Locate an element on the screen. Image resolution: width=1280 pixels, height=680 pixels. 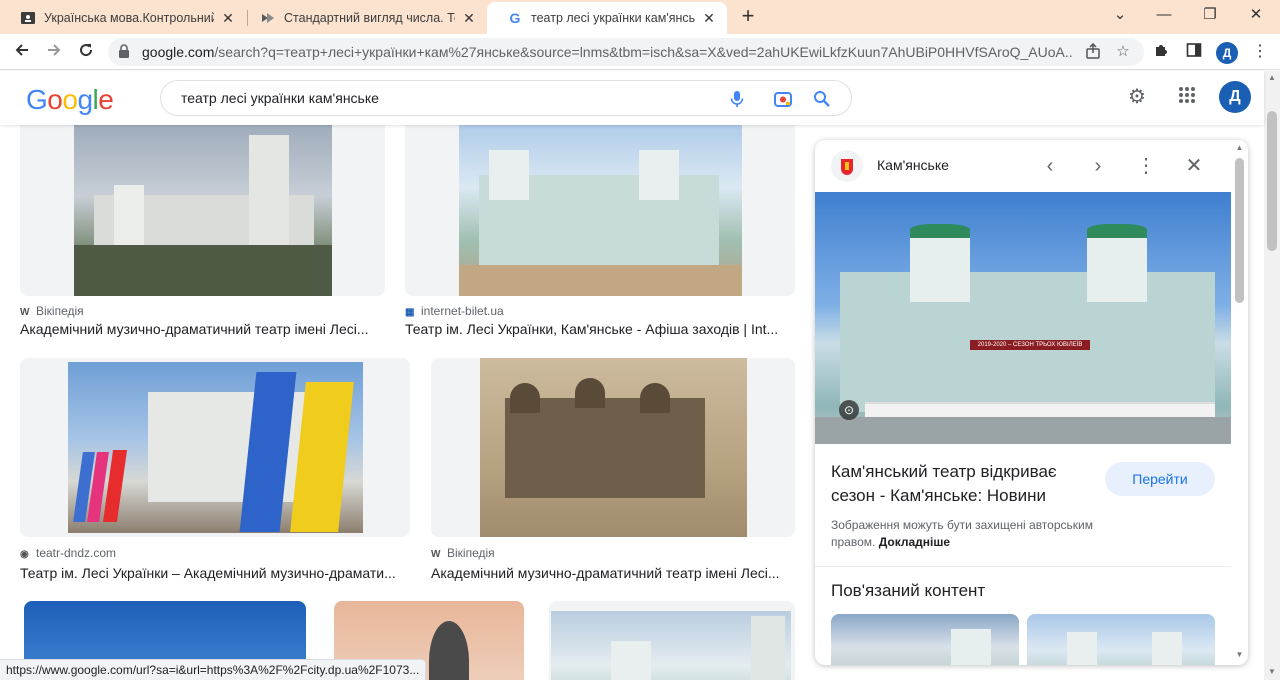
lens-search-icon: ⊙ is located at coordinates (849, 410).